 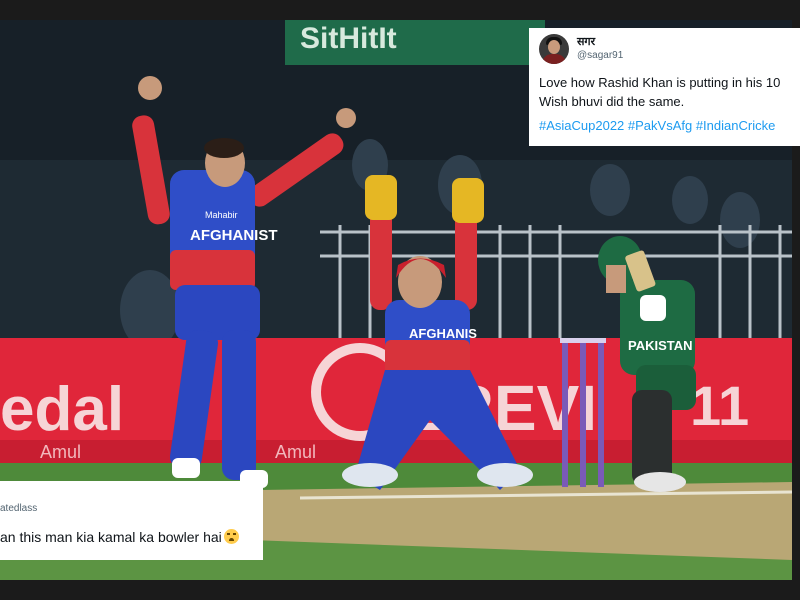 I want to click on tweet-text: an this man kia kamal ka bowler hai, so click(x=119, y=537).